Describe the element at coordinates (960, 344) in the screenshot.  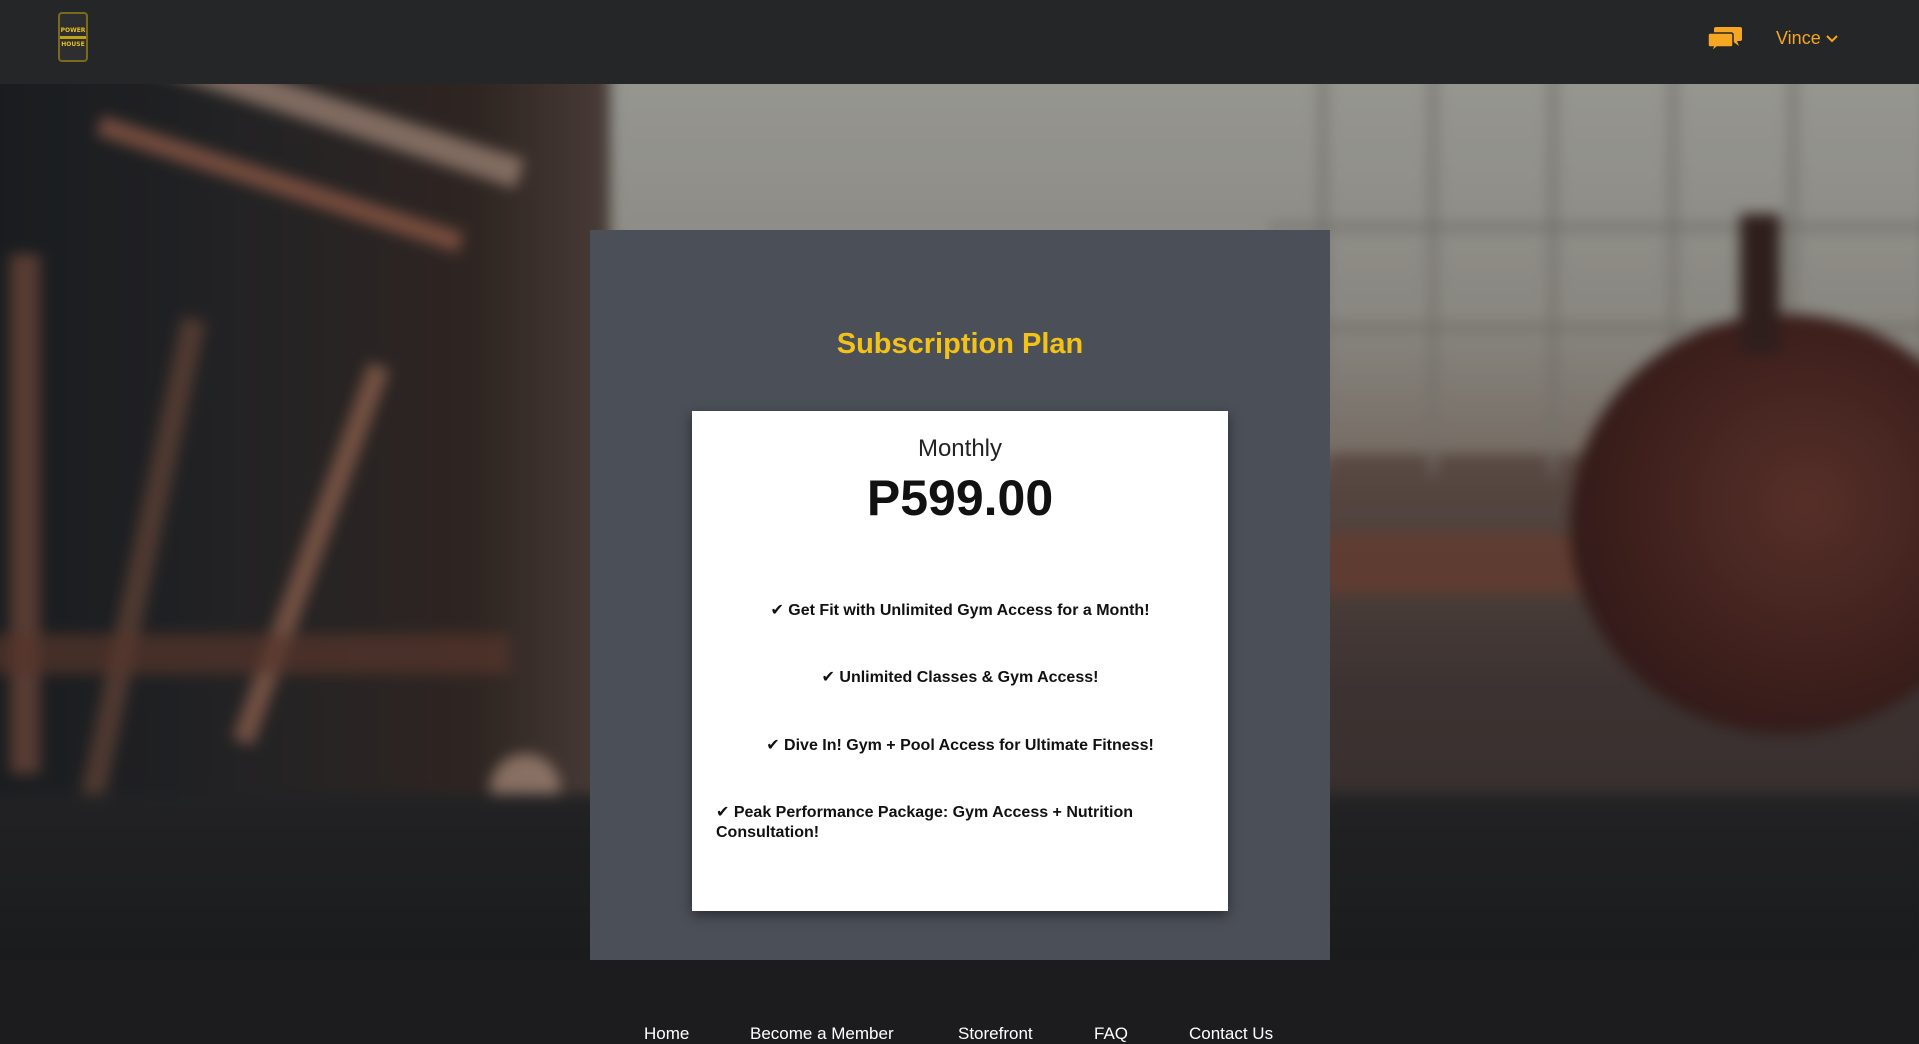
I see `panel-title: Subscription Plan` at that location.